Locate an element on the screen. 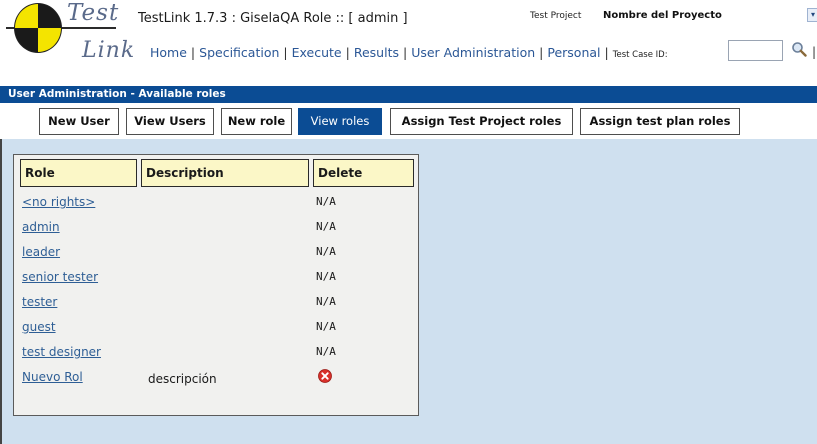 The width and height of the screenshot is (817, 444). table-row: Nuevo Rol descripción is located at coordinates (217, 380).